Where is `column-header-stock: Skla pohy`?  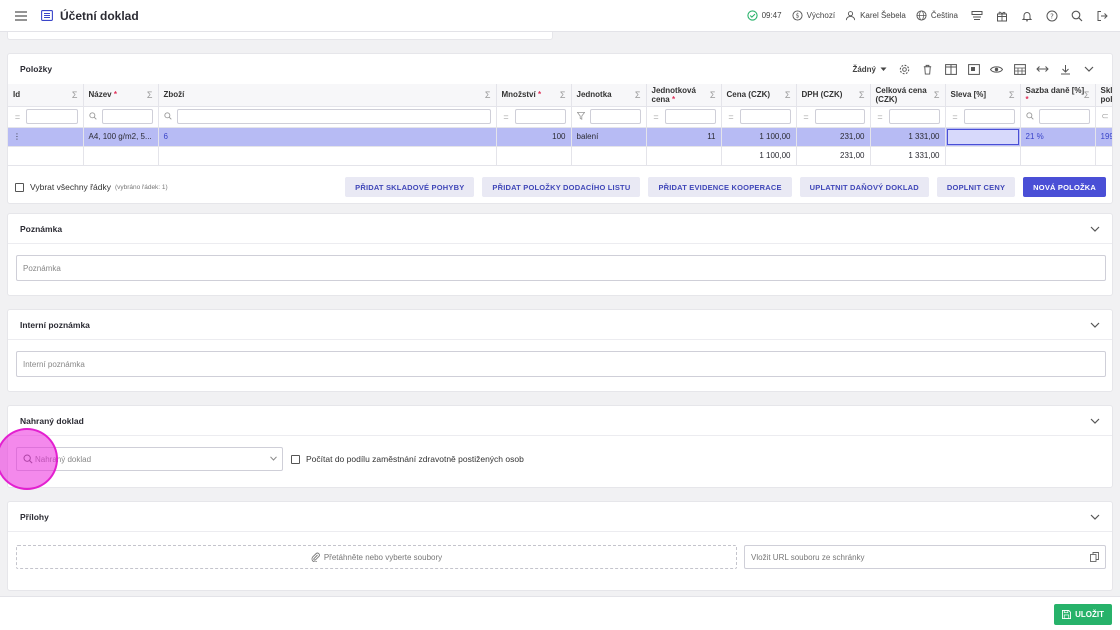 column-header-stock: Skla pohy is located at coordinates (1103, 95).